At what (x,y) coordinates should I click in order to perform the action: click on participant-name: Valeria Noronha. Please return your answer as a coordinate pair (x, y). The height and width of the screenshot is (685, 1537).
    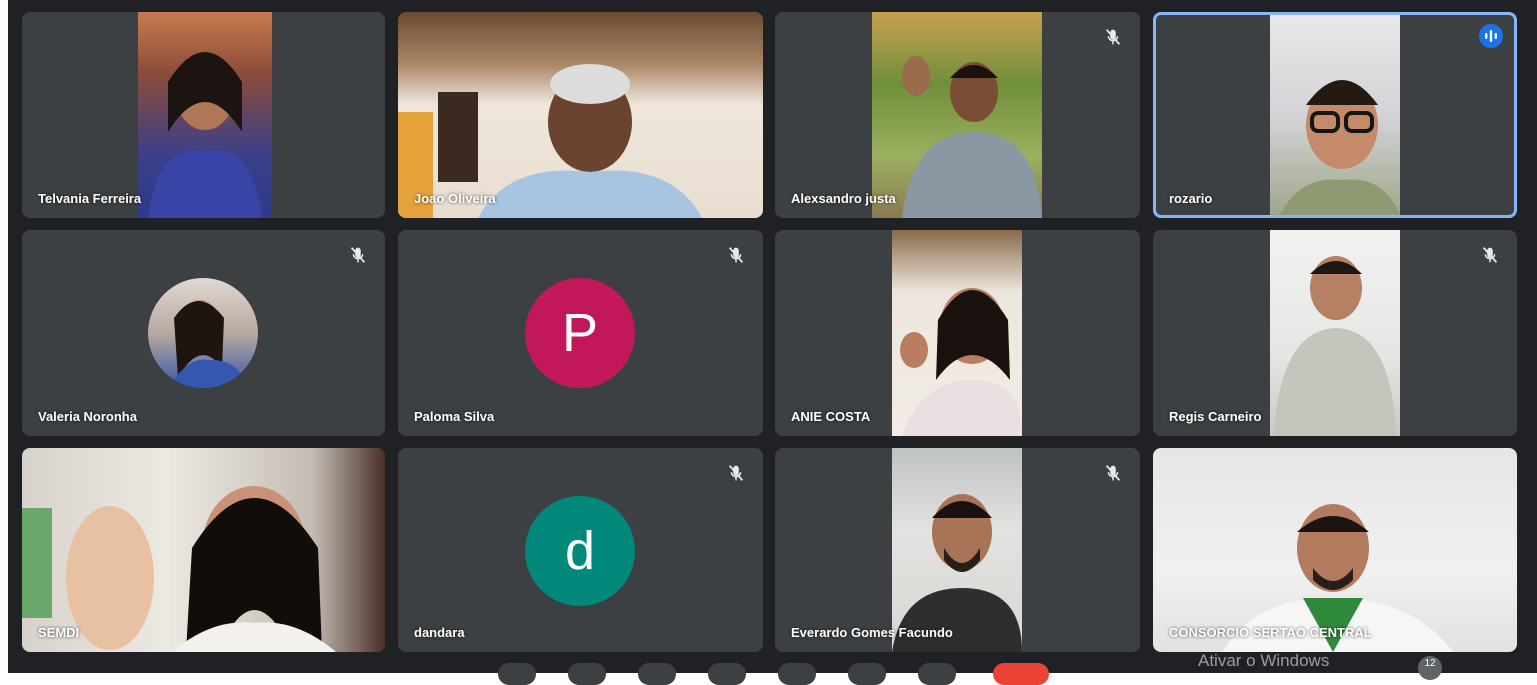
    Looking at the image, I should click on (87, 416).